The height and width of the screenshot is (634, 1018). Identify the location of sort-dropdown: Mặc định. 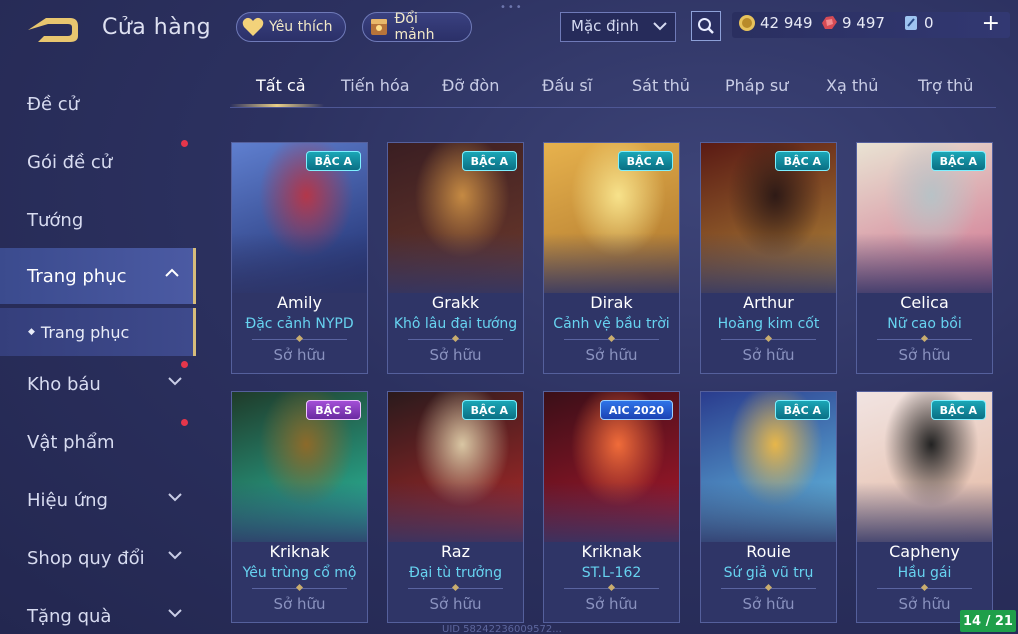
(618, 27).